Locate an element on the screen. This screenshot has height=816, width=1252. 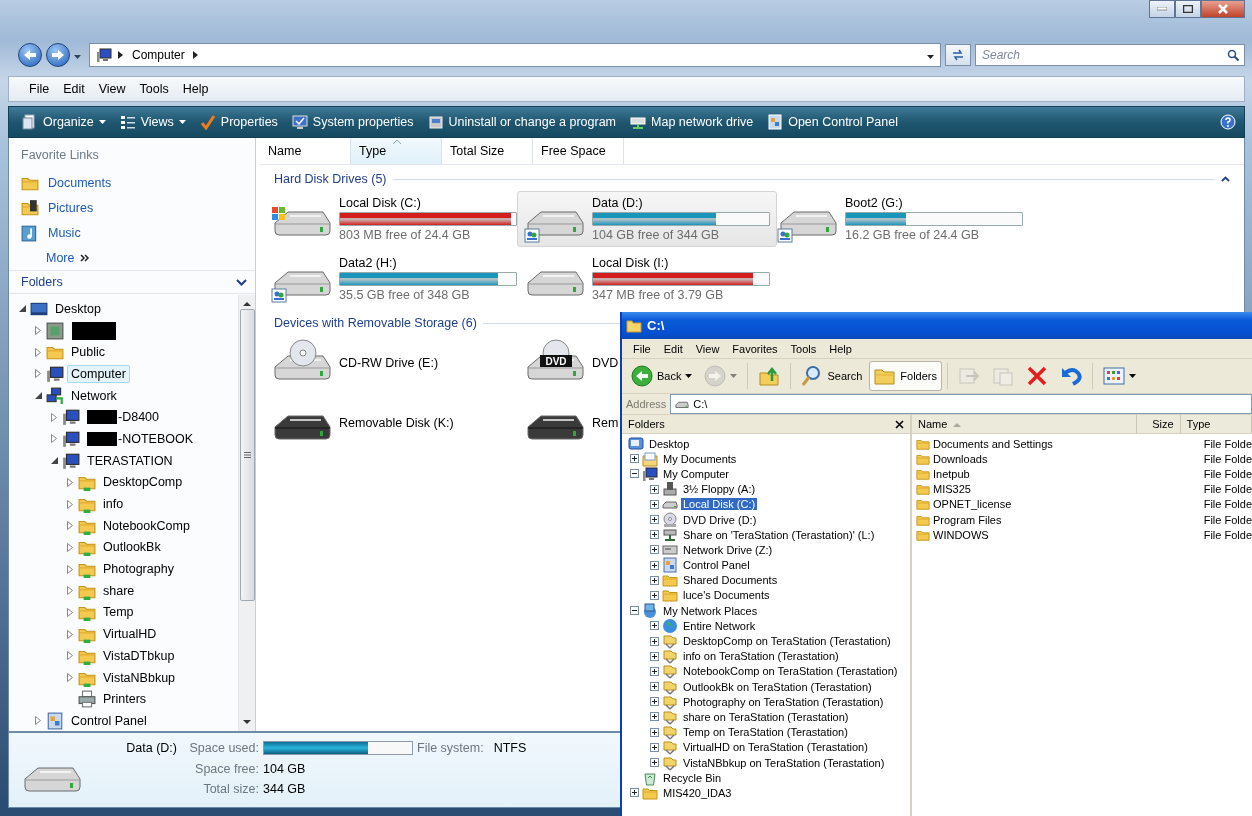
tree-item: VistaNBbkup is located at coordinates (139, 677).